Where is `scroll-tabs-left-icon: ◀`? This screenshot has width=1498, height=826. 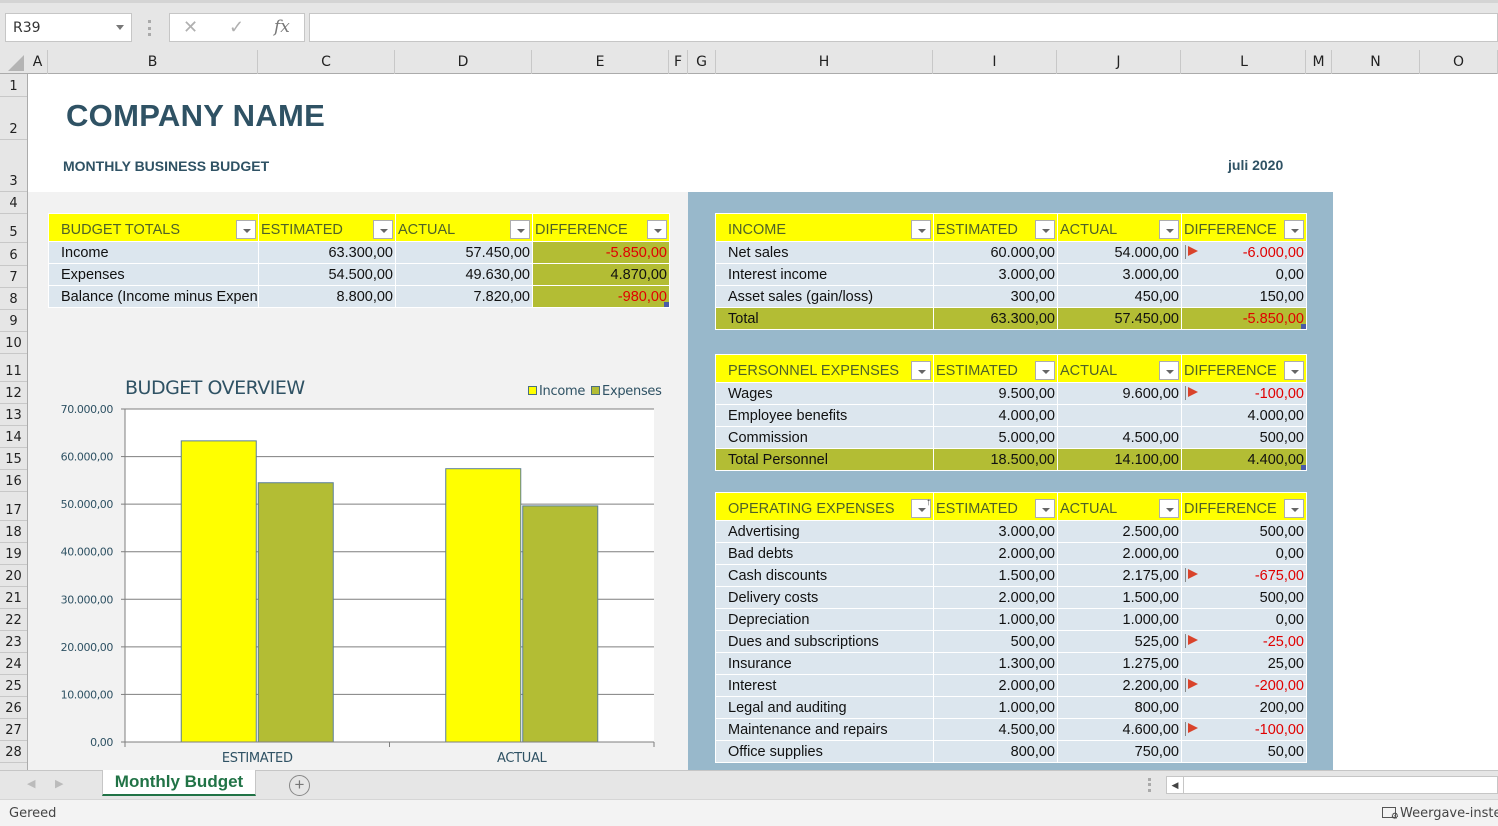
scroll-tabs-left-icon: ◀ is located at coordinates (31, 783).